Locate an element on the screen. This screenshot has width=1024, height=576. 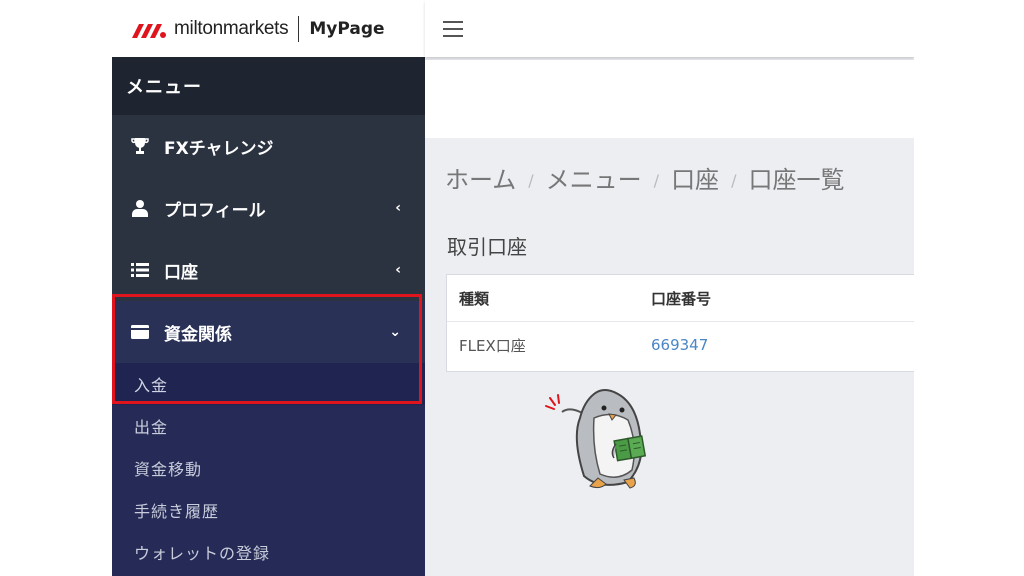
submenu-item-wallet-register: ウォレットの登録 is located at coordinates (268, 552).